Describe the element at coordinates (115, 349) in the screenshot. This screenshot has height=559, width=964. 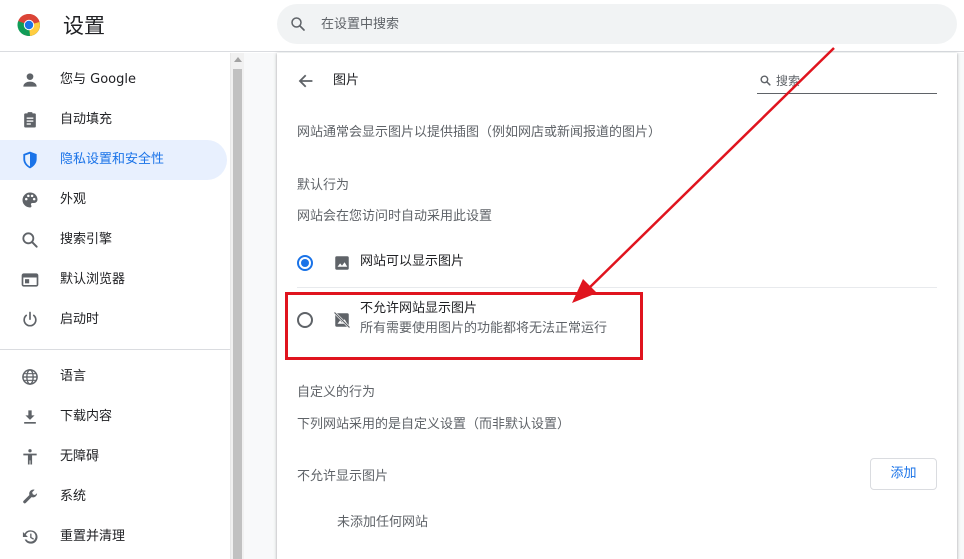
I see `sidebar-divider` at that location.